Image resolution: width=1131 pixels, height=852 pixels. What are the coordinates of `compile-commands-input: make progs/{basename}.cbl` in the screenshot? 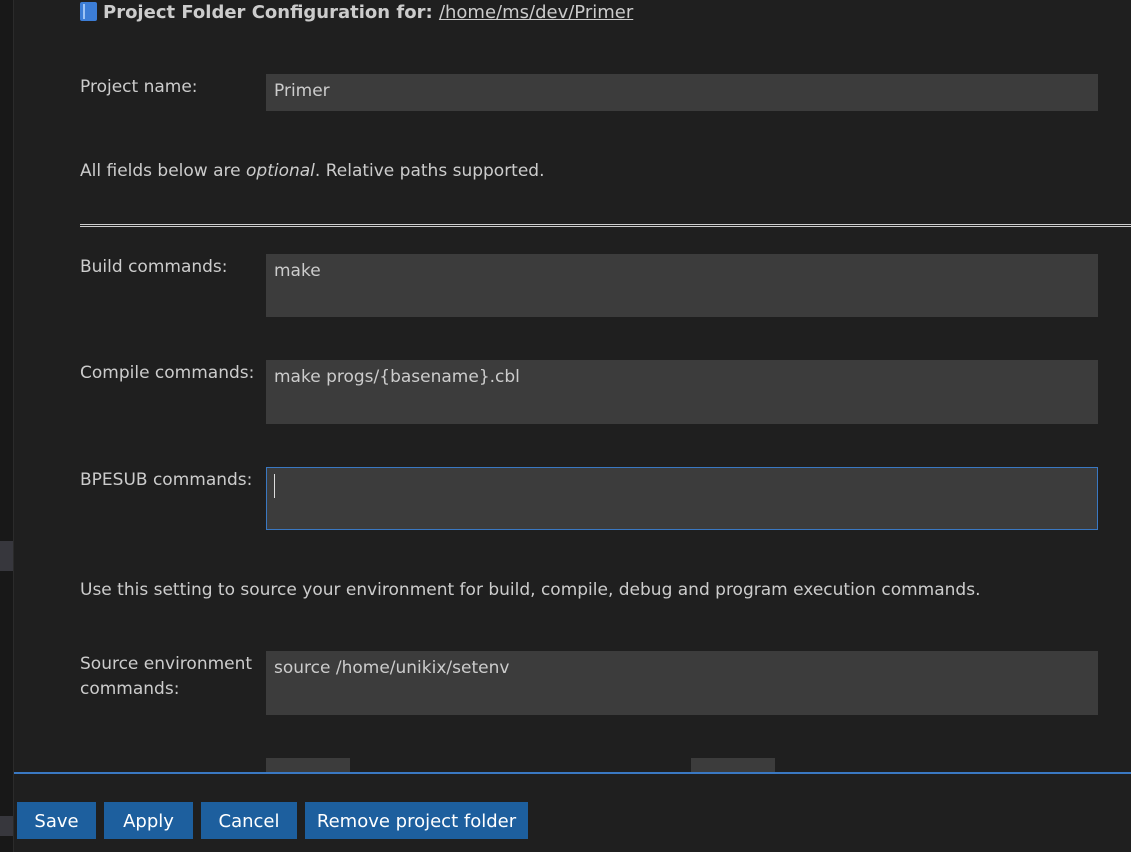 It's located at (682, 392).